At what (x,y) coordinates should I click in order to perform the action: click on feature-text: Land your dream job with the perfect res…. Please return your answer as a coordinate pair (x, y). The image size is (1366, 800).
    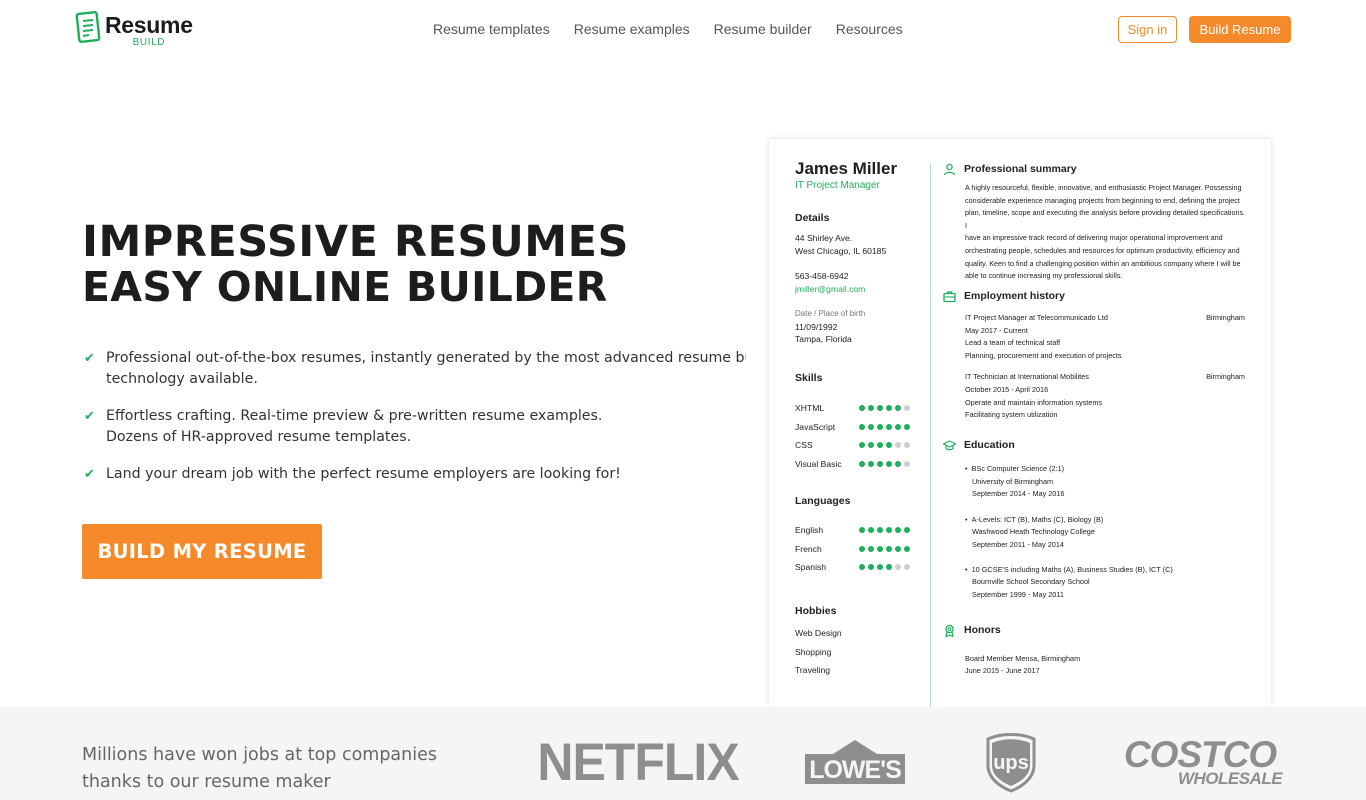
    Looking at the image, I should click on (363, 474).